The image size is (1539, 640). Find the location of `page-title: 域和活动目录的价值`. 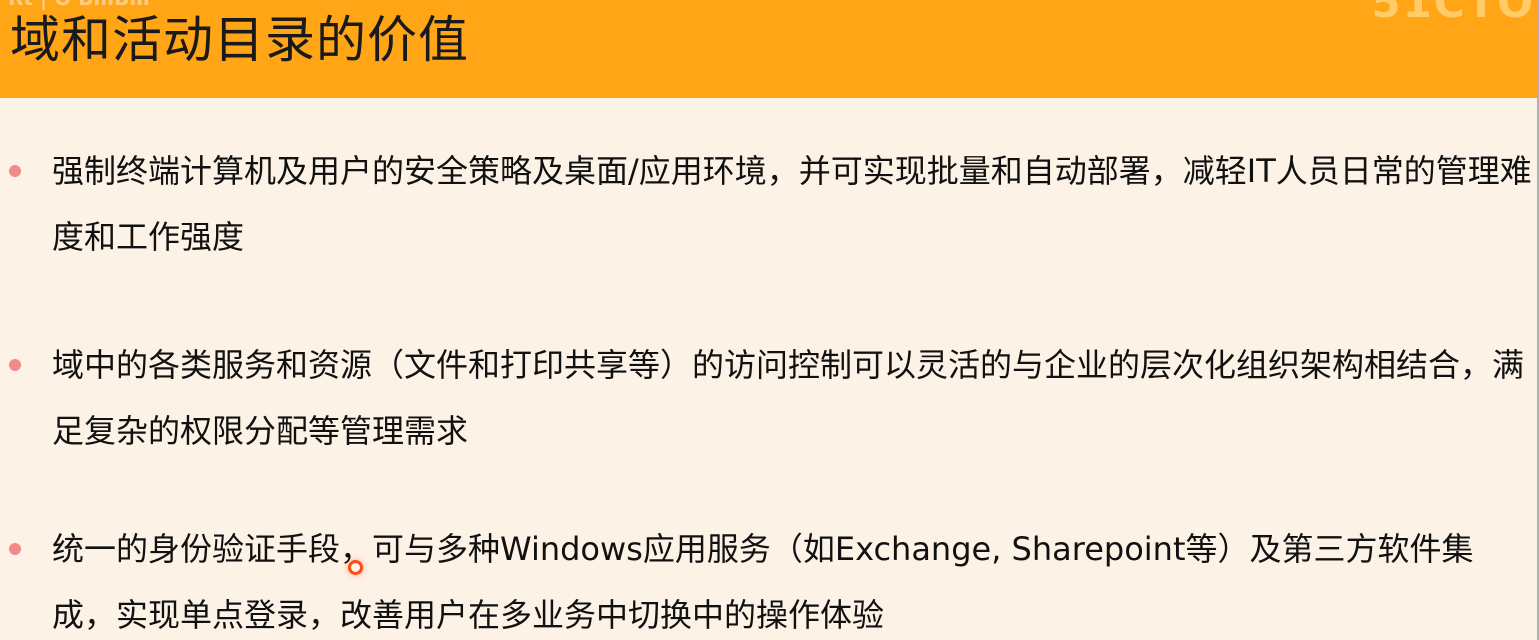

page-title: 域和活动目录的价值 is located at coordinates (239, 40).